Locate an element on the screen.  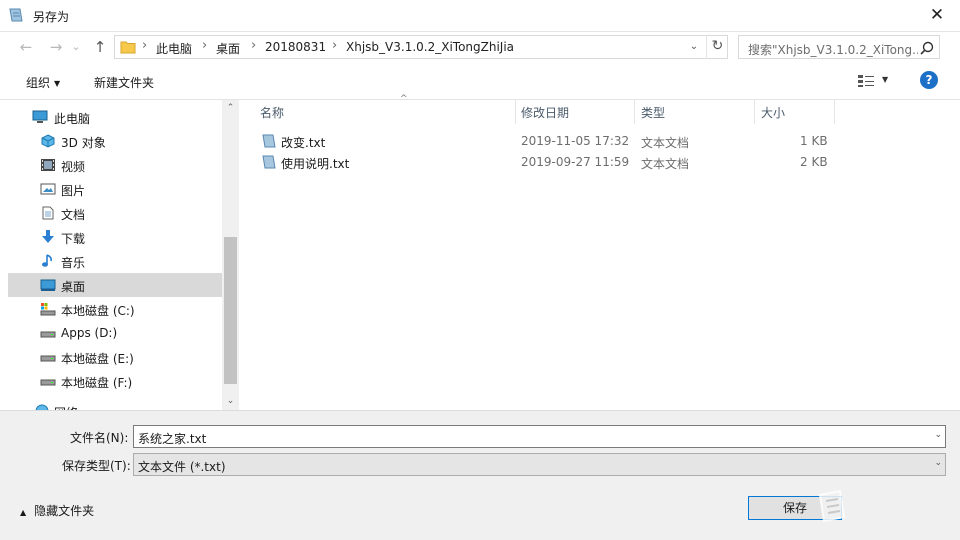
up-button: ↑ is located at coordinates (100, 48).